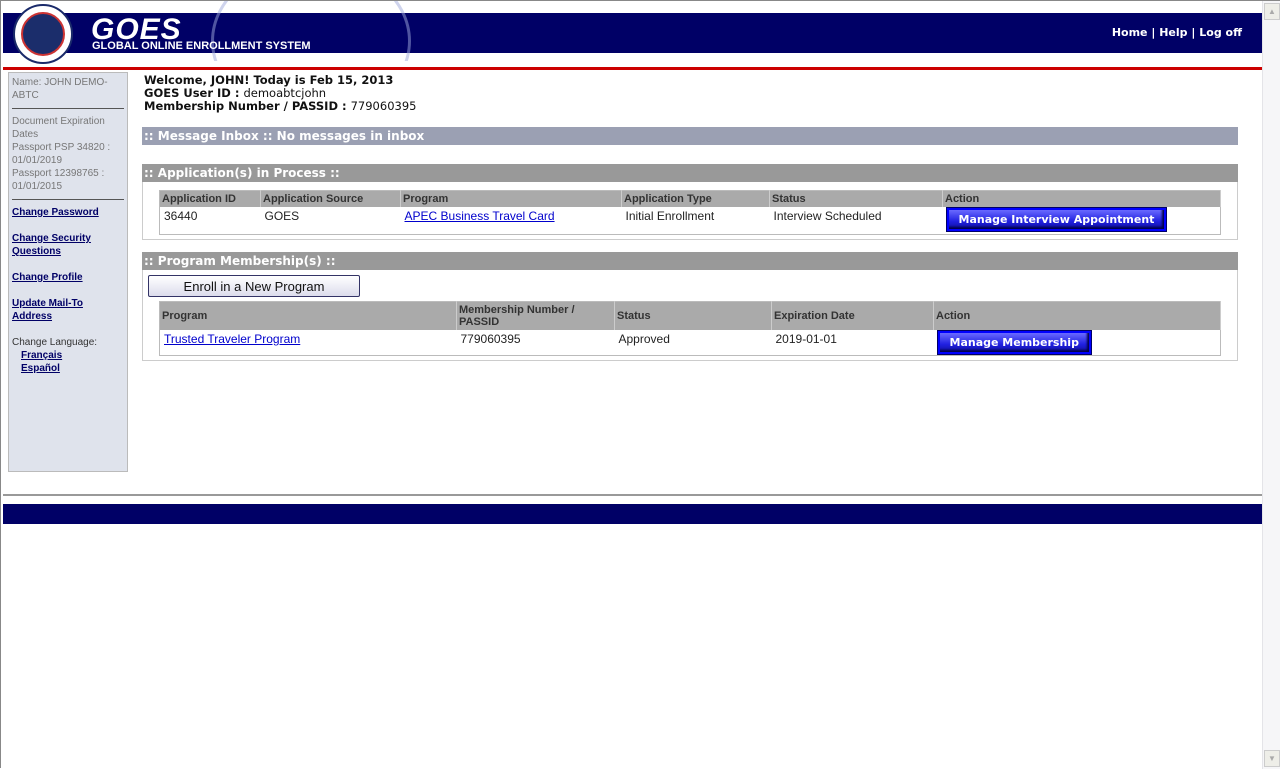  Describe the element at coordinates (670, 216) in the screenshot. I see `application-type: Initial Enrollment` at that location.